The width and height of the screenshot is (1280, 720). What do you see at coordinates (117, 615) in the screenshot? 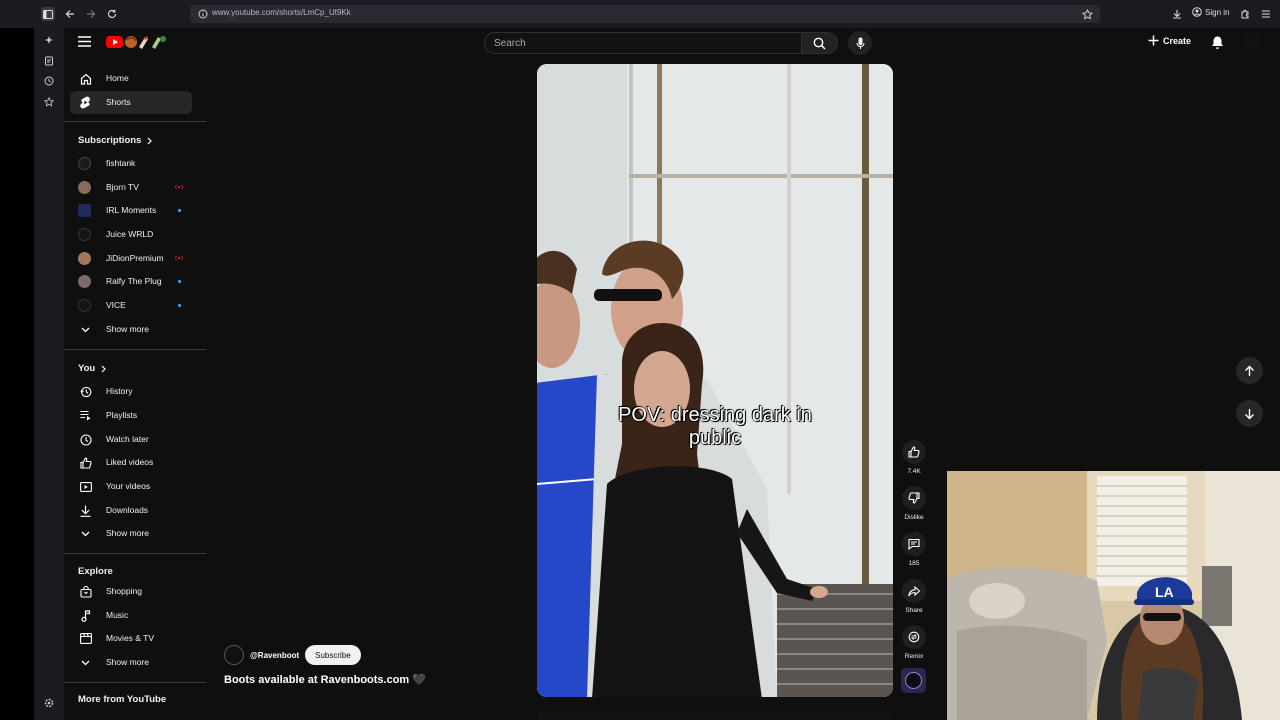
I see `sidebar-item-label: Music` at bounding box center [117, 615].